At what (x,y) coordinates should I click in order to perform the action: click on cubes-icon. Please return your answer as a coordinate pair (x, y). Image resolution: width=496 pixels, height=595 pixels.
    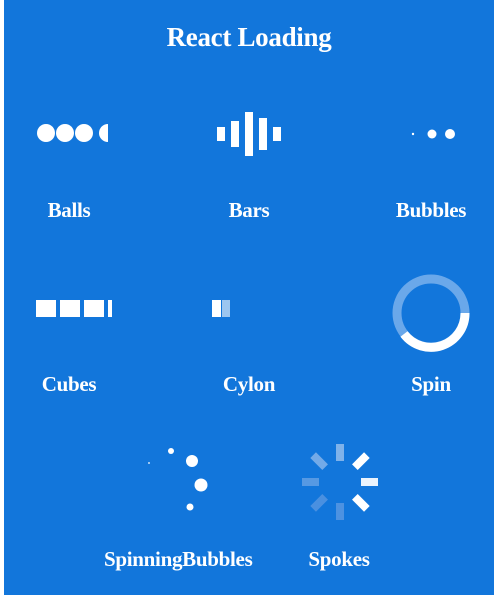
    Looking at the image, I should click on (75, 309).